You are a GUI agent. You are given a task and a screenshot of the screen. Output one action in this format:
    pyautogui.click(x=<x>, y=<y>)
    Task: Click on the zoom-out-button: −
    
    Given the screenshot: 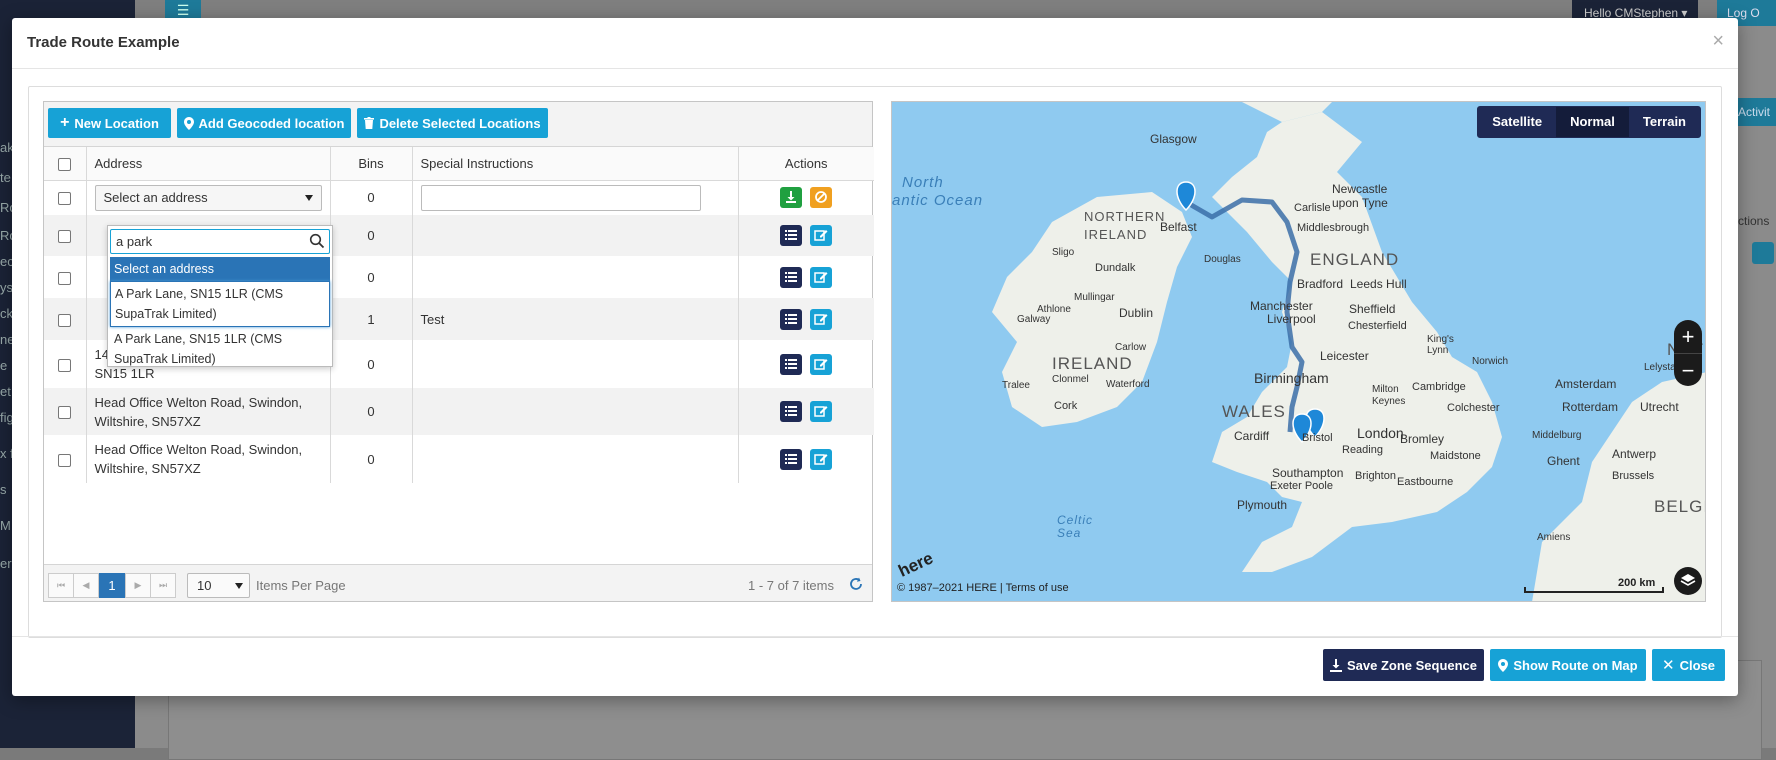 What is the action you would take?
    pyautogui.click(x=1688, y=369)
    